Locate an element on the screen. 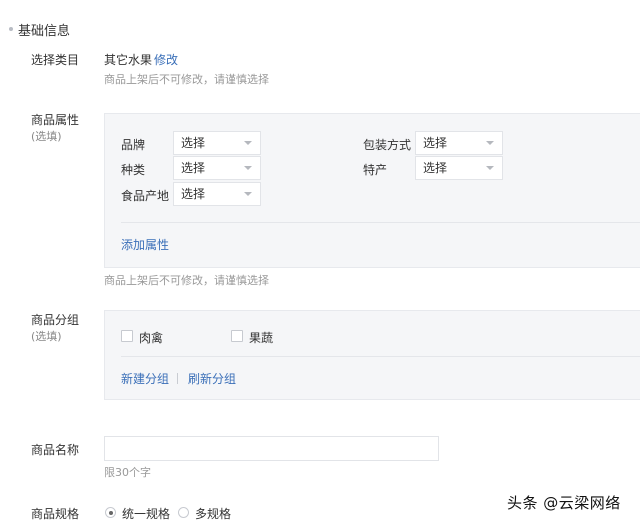 The height and width of the screenshot is (526, 640). attr-select-packaging-value: 选择 is located at coordinates (435, 143).